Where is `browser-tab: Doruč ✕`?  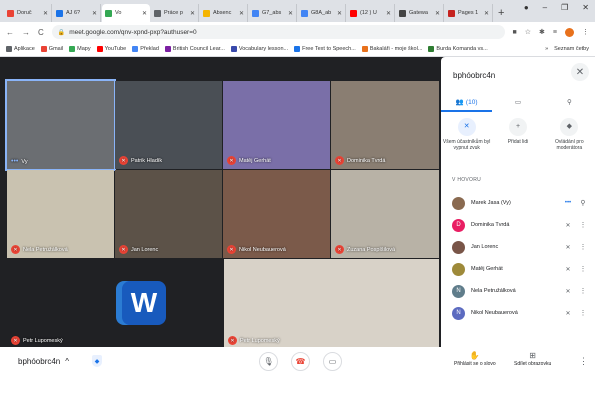
browser-tab: Doruč ✕ is located at coordinates (28, 13).